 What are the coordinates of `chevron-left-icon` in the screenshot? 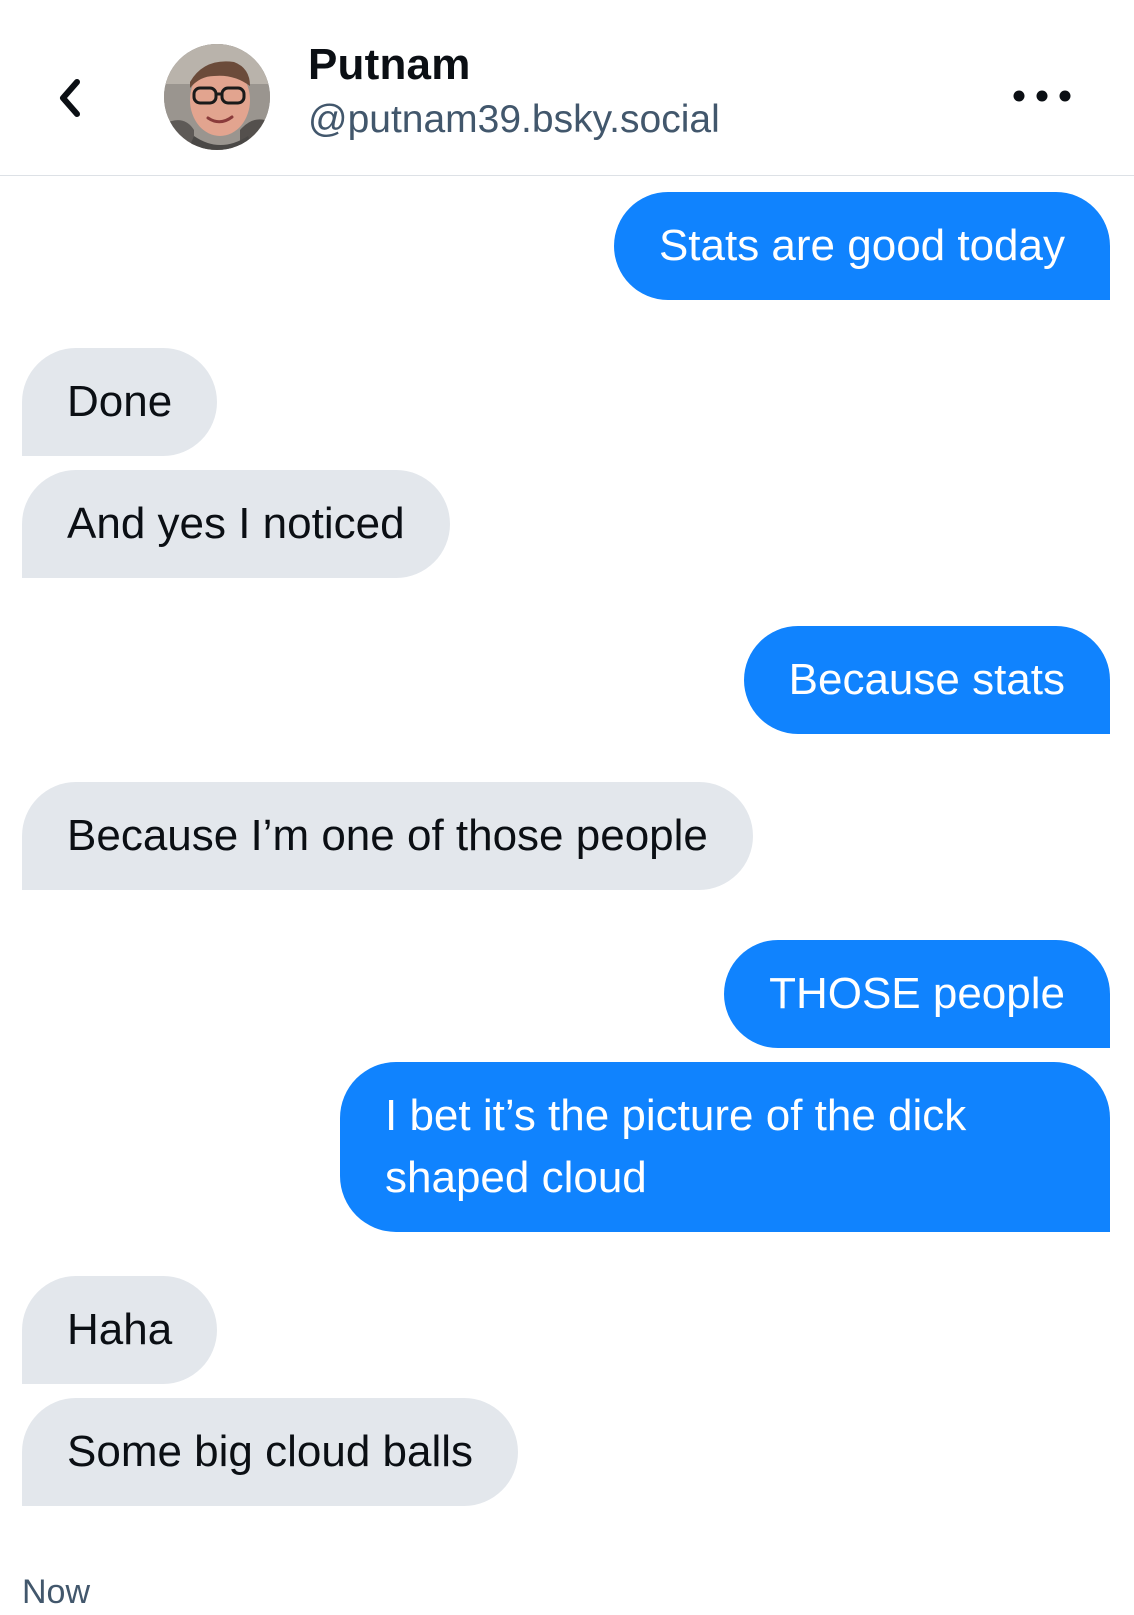 It's located at (70, 98).